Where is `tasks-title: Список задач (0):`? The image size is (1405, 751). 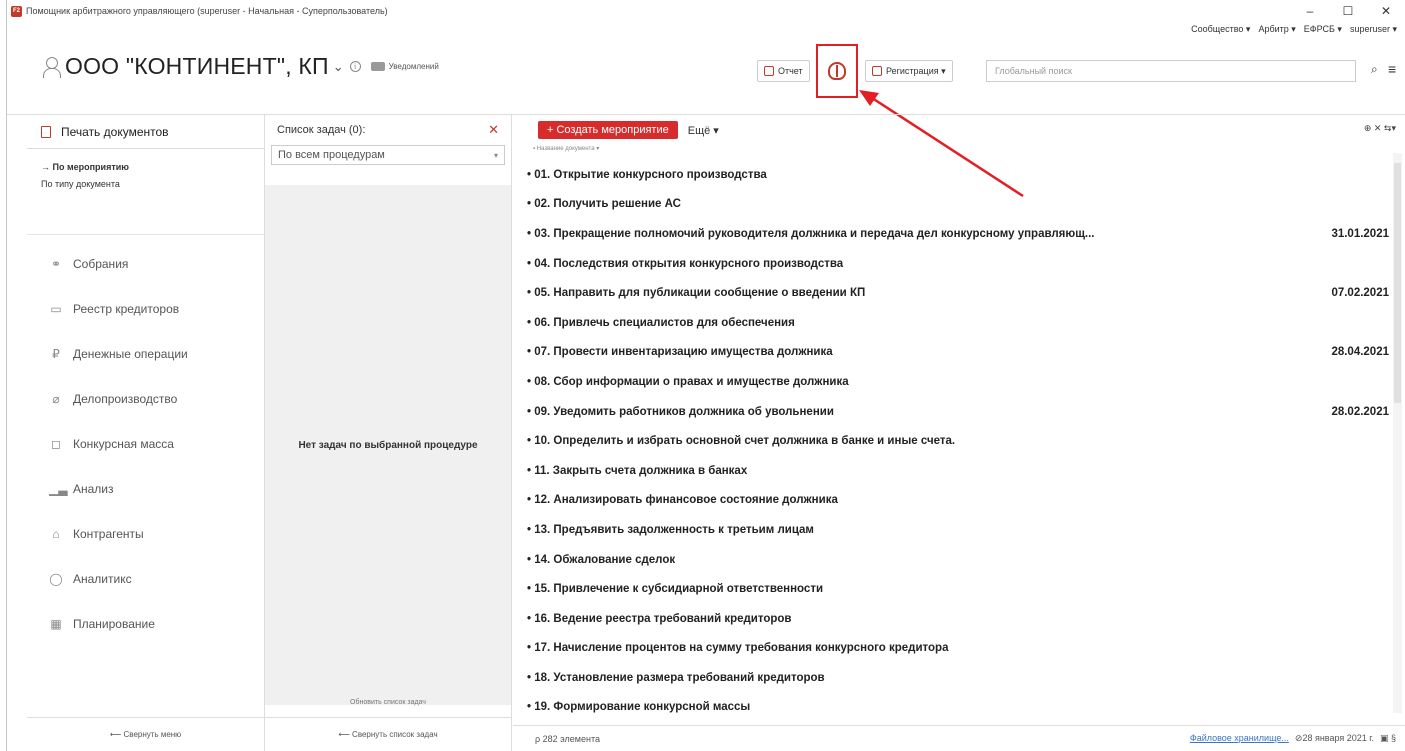
tasks-title: Список задач (0): is located at coordinates (321, 130).